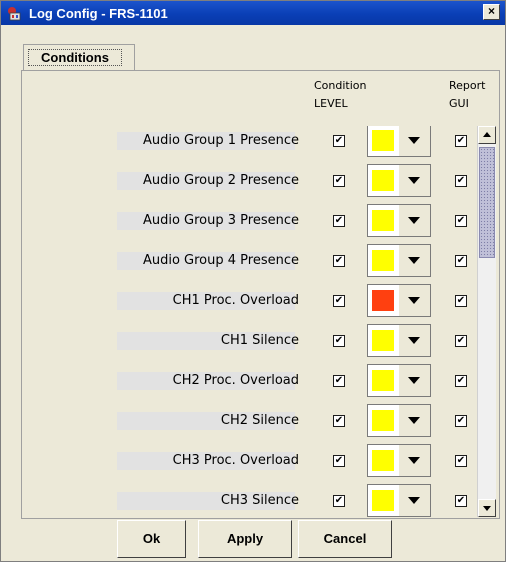  Describe the element at coordinates (459, 103) in the screenshot. I see `report-header-line2: GUI` at that location.